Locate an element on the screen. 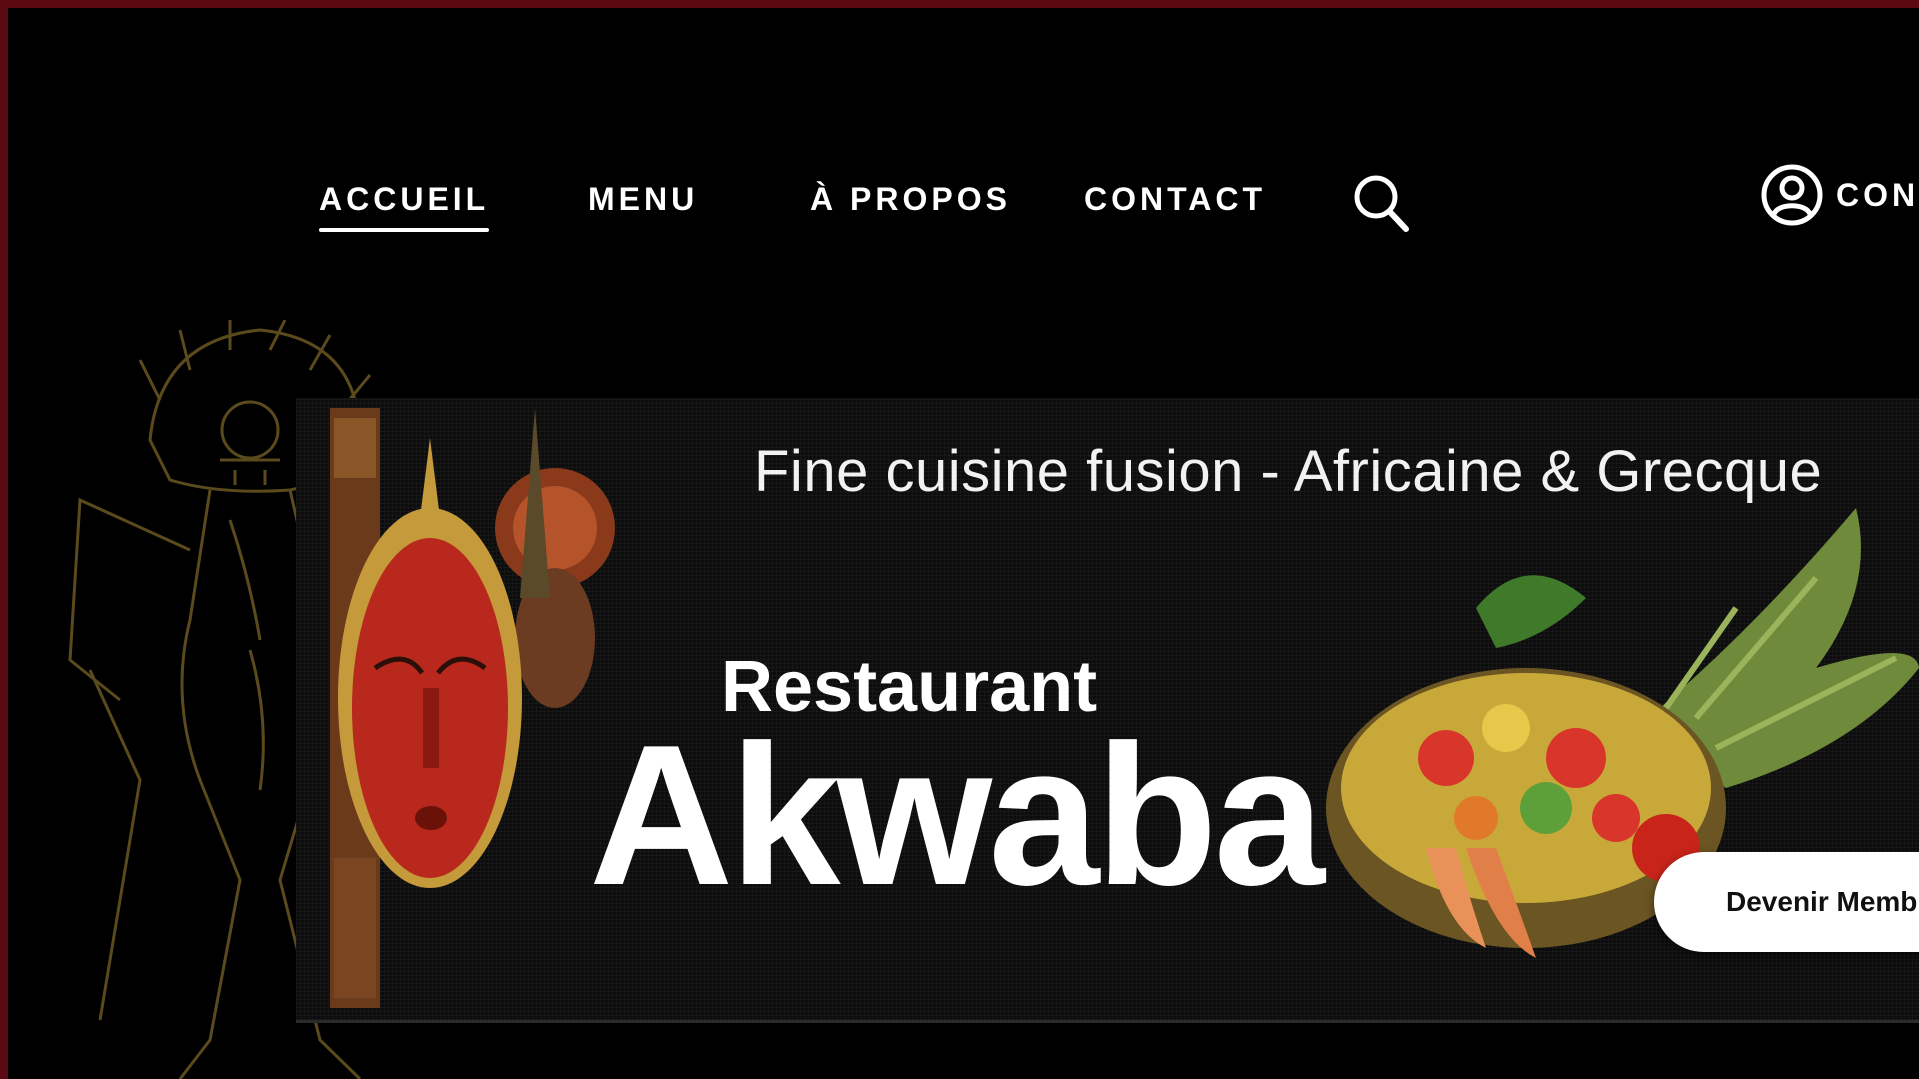 Image resolution: width=1919 pixels, height=1079 pixels. frame-top-border is located at coordinates (959, 4).